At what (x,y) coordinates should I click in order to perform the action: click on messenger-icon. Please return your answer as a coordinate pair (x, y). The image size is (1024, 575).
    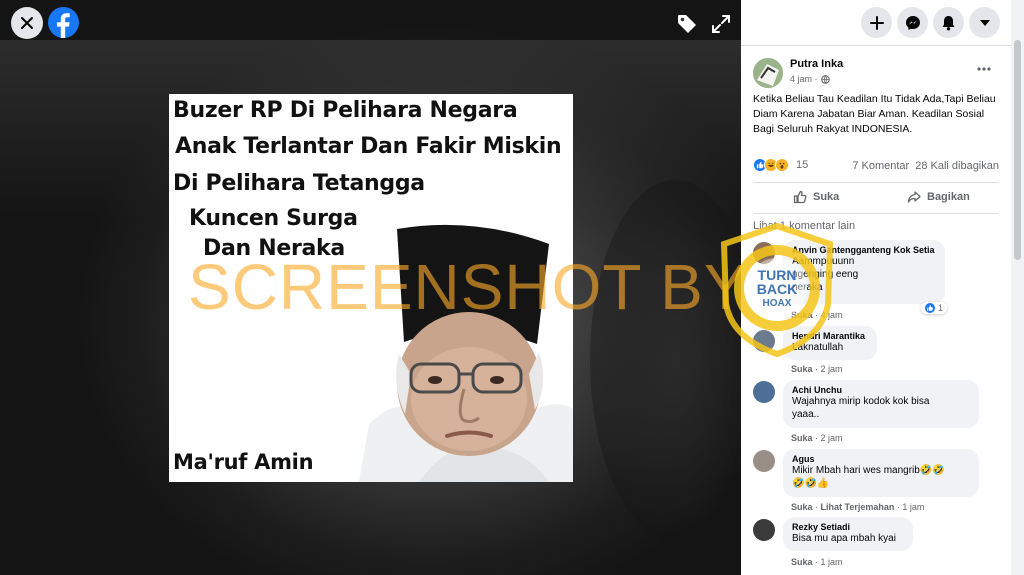
    Looking at the image, I should click on (912, 22).